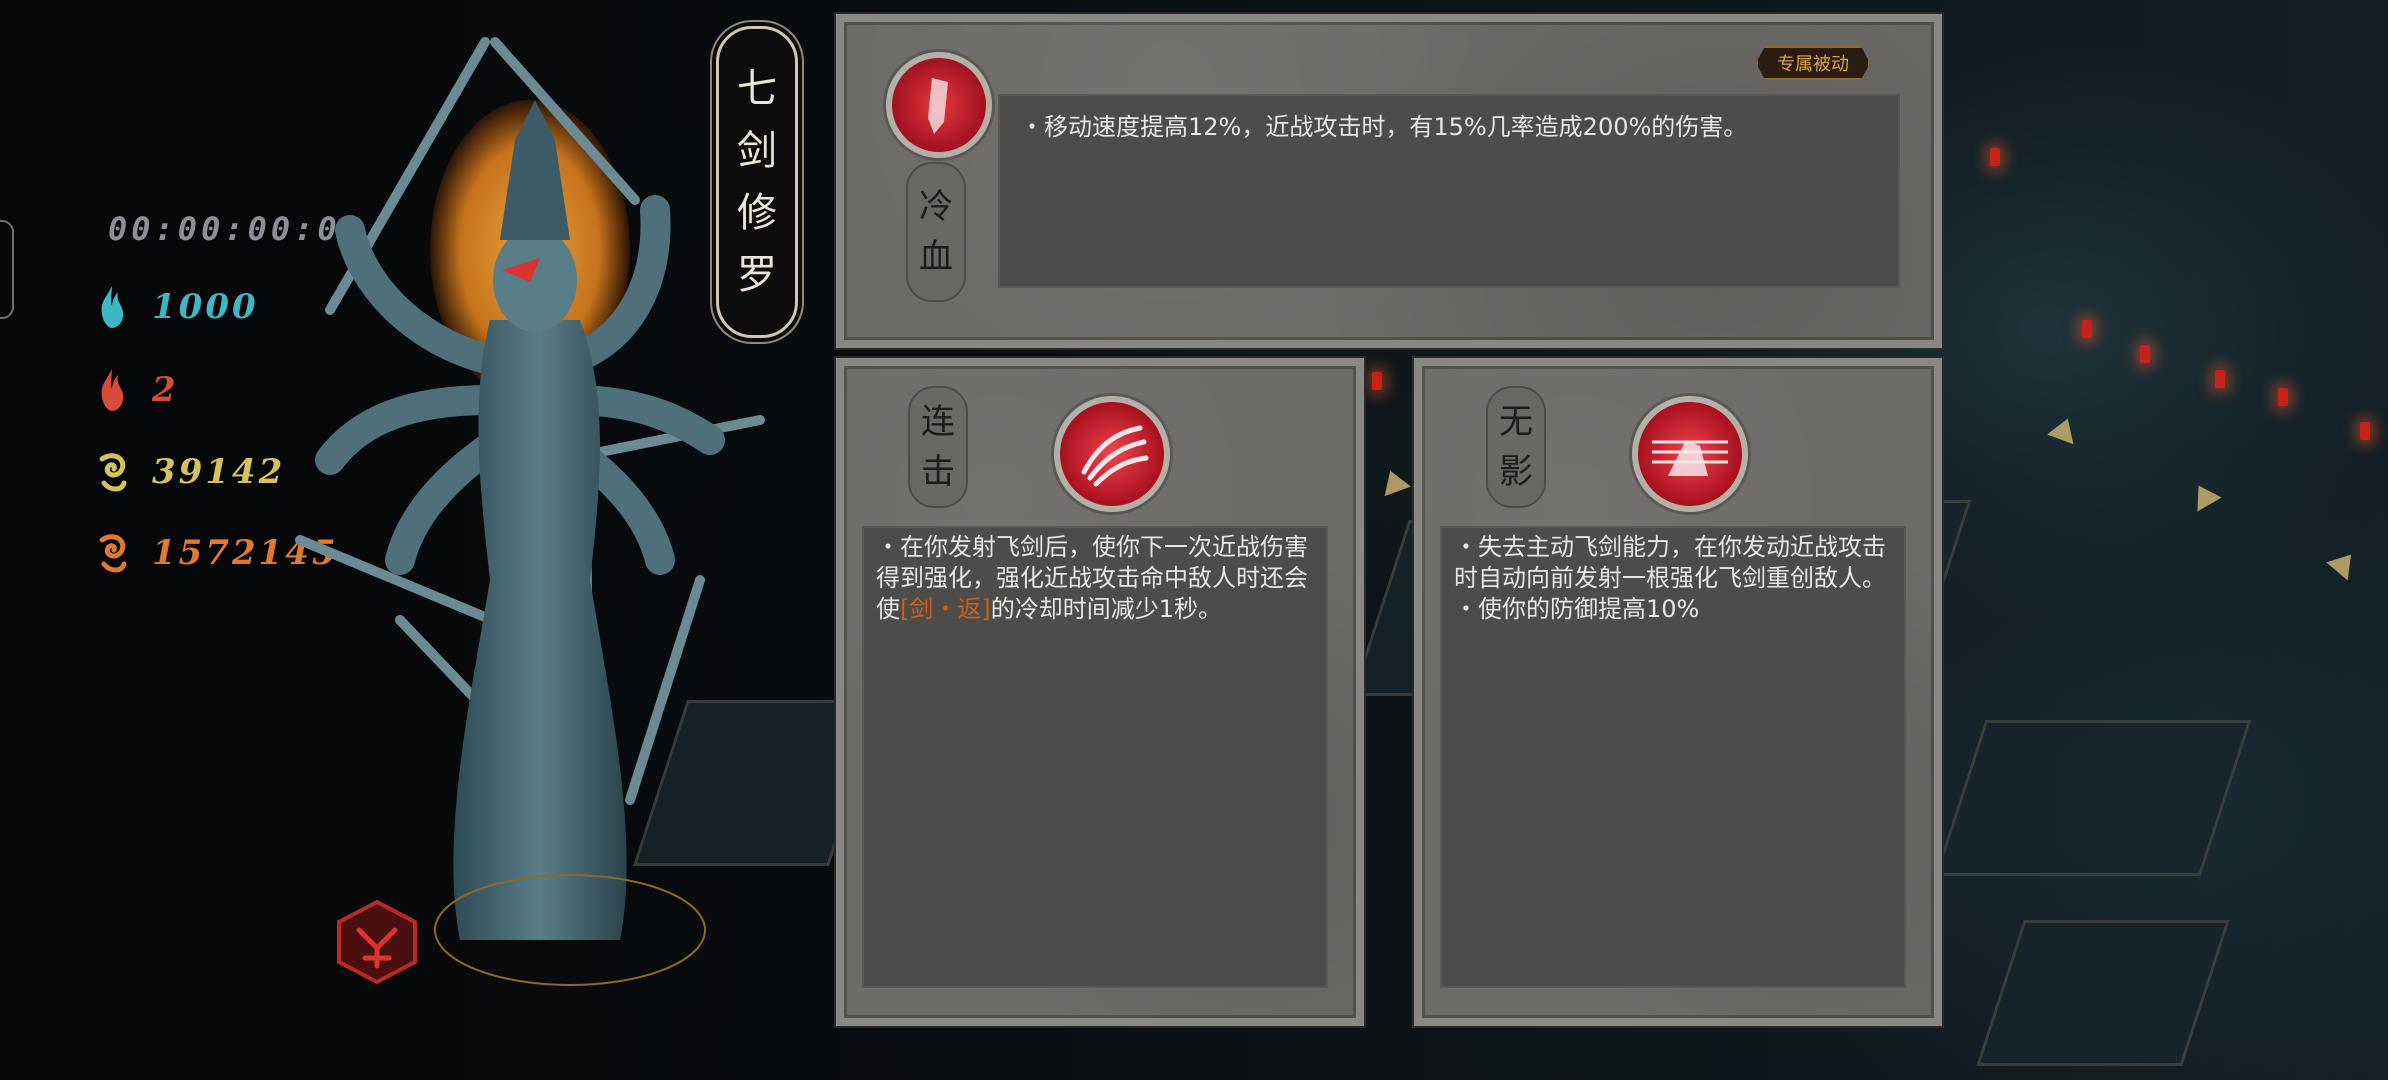  What do you see at coordinates (945, 609) in the screenshot?
I see `skill-link-sword-return: [剑・返]` at bounding box center [945, 609].